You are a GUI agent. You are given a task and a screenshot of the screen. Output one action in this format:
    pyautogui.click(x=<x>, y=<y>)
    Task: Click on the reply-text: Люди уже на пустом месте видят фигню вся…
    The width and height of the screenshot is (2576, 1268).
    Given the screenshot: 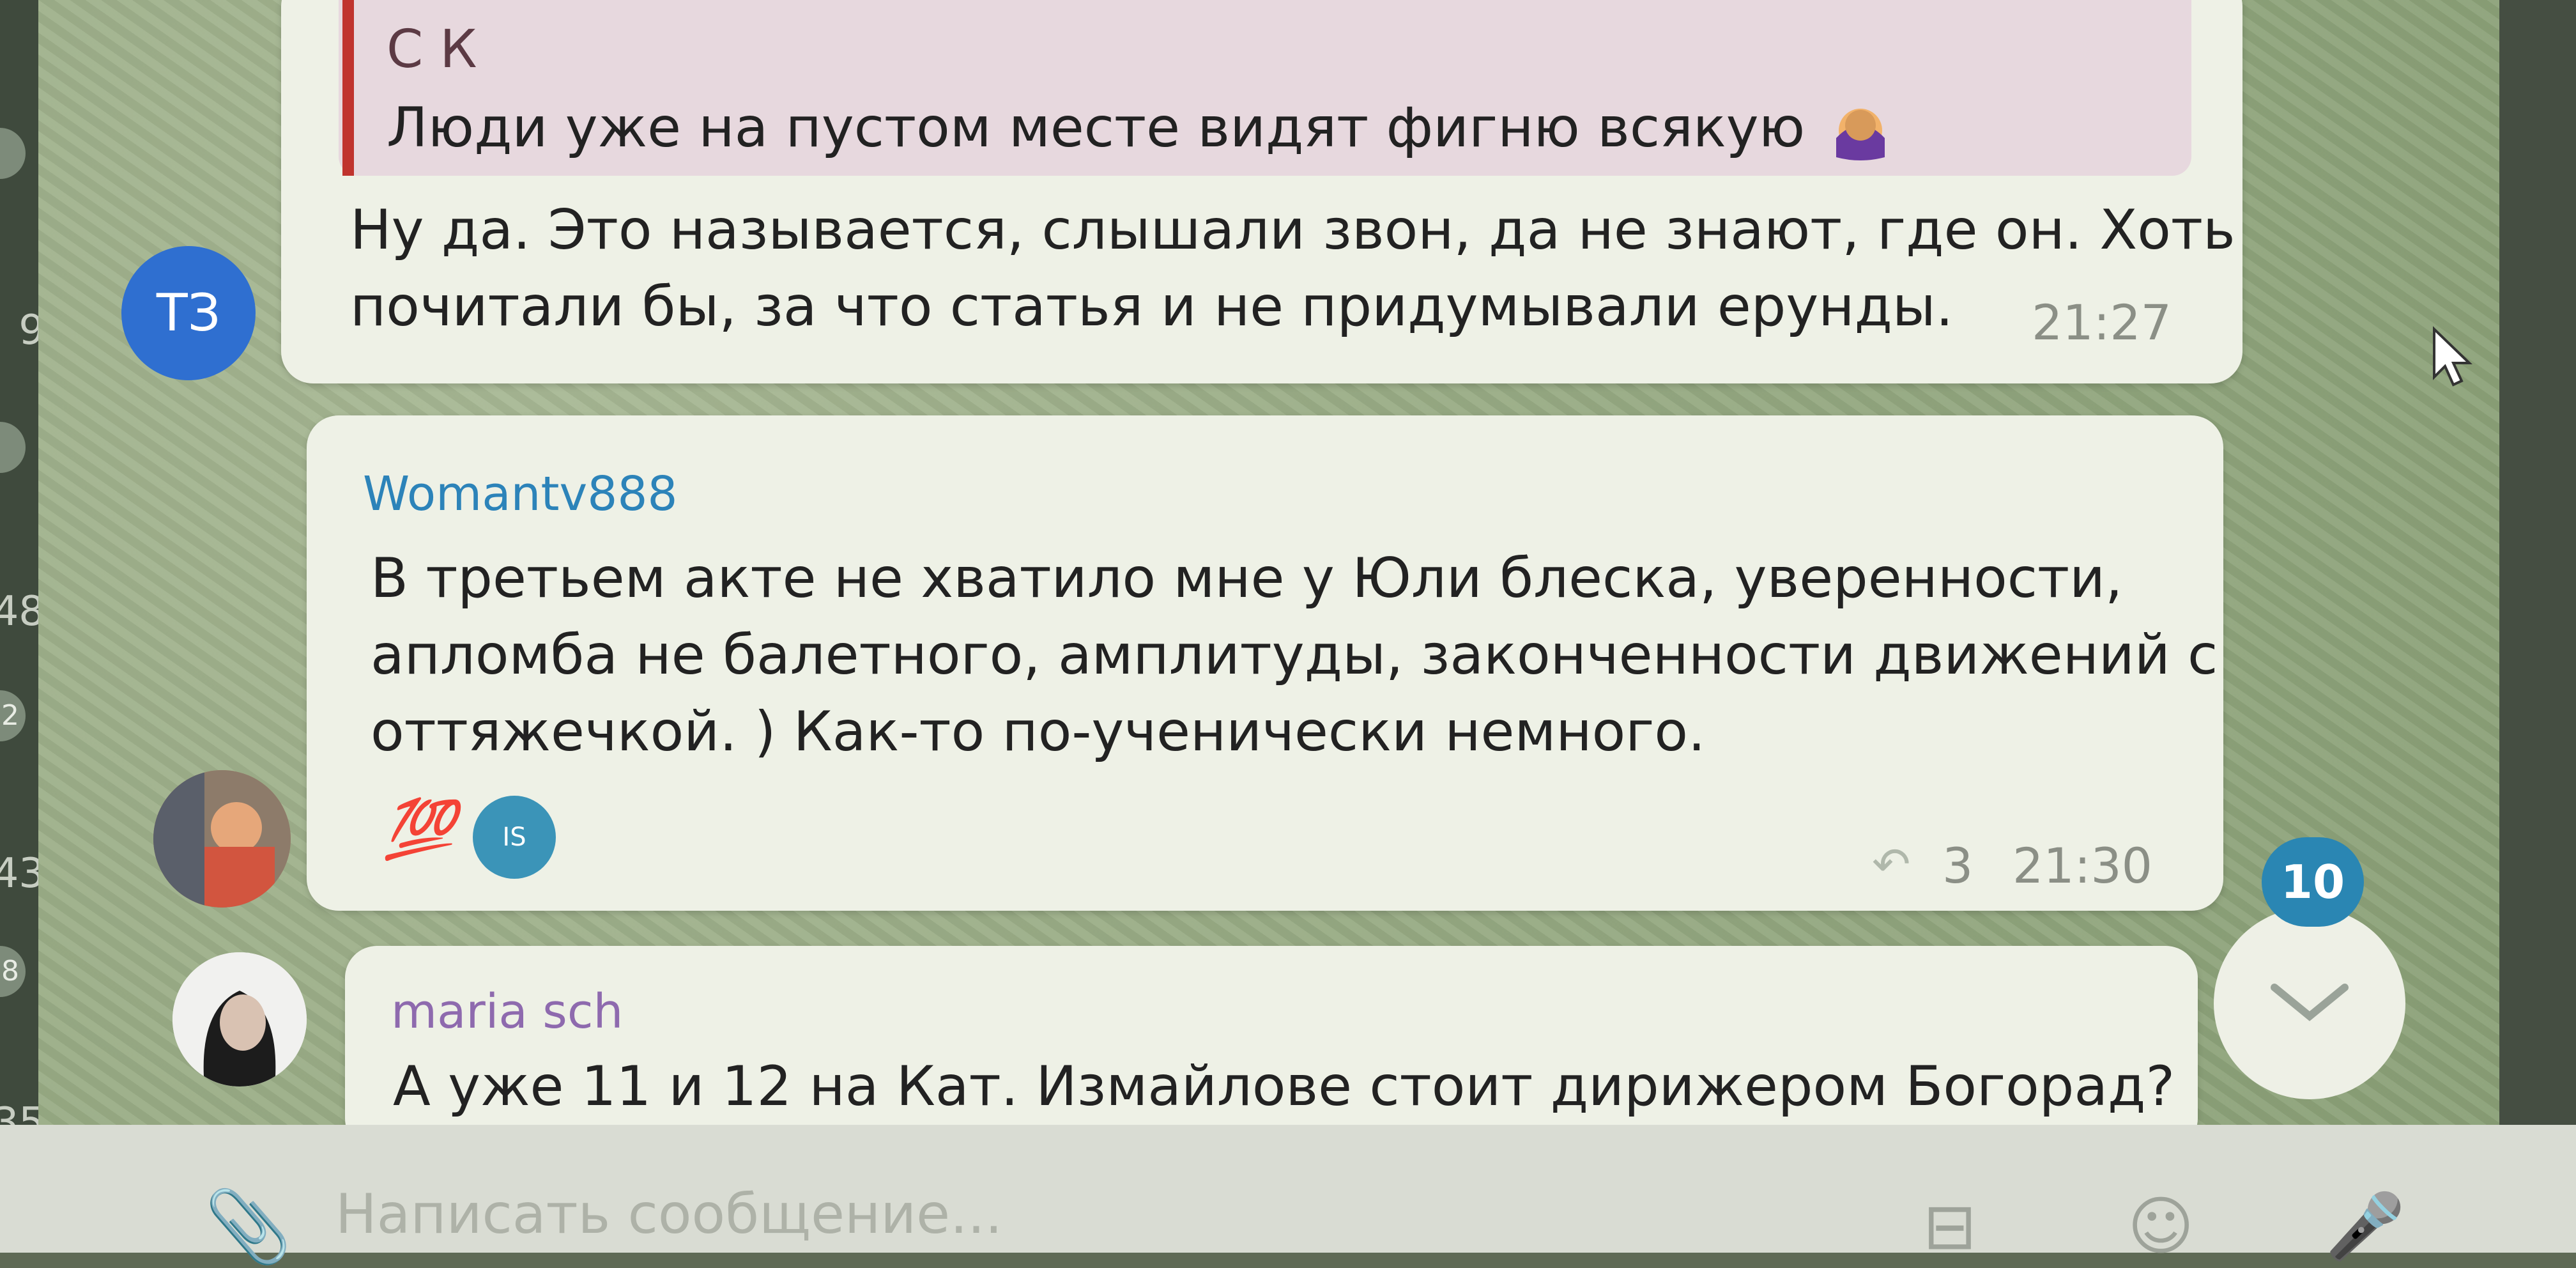 What is the action you would take?
    pyautogui.click(x=1143, y=130)
    